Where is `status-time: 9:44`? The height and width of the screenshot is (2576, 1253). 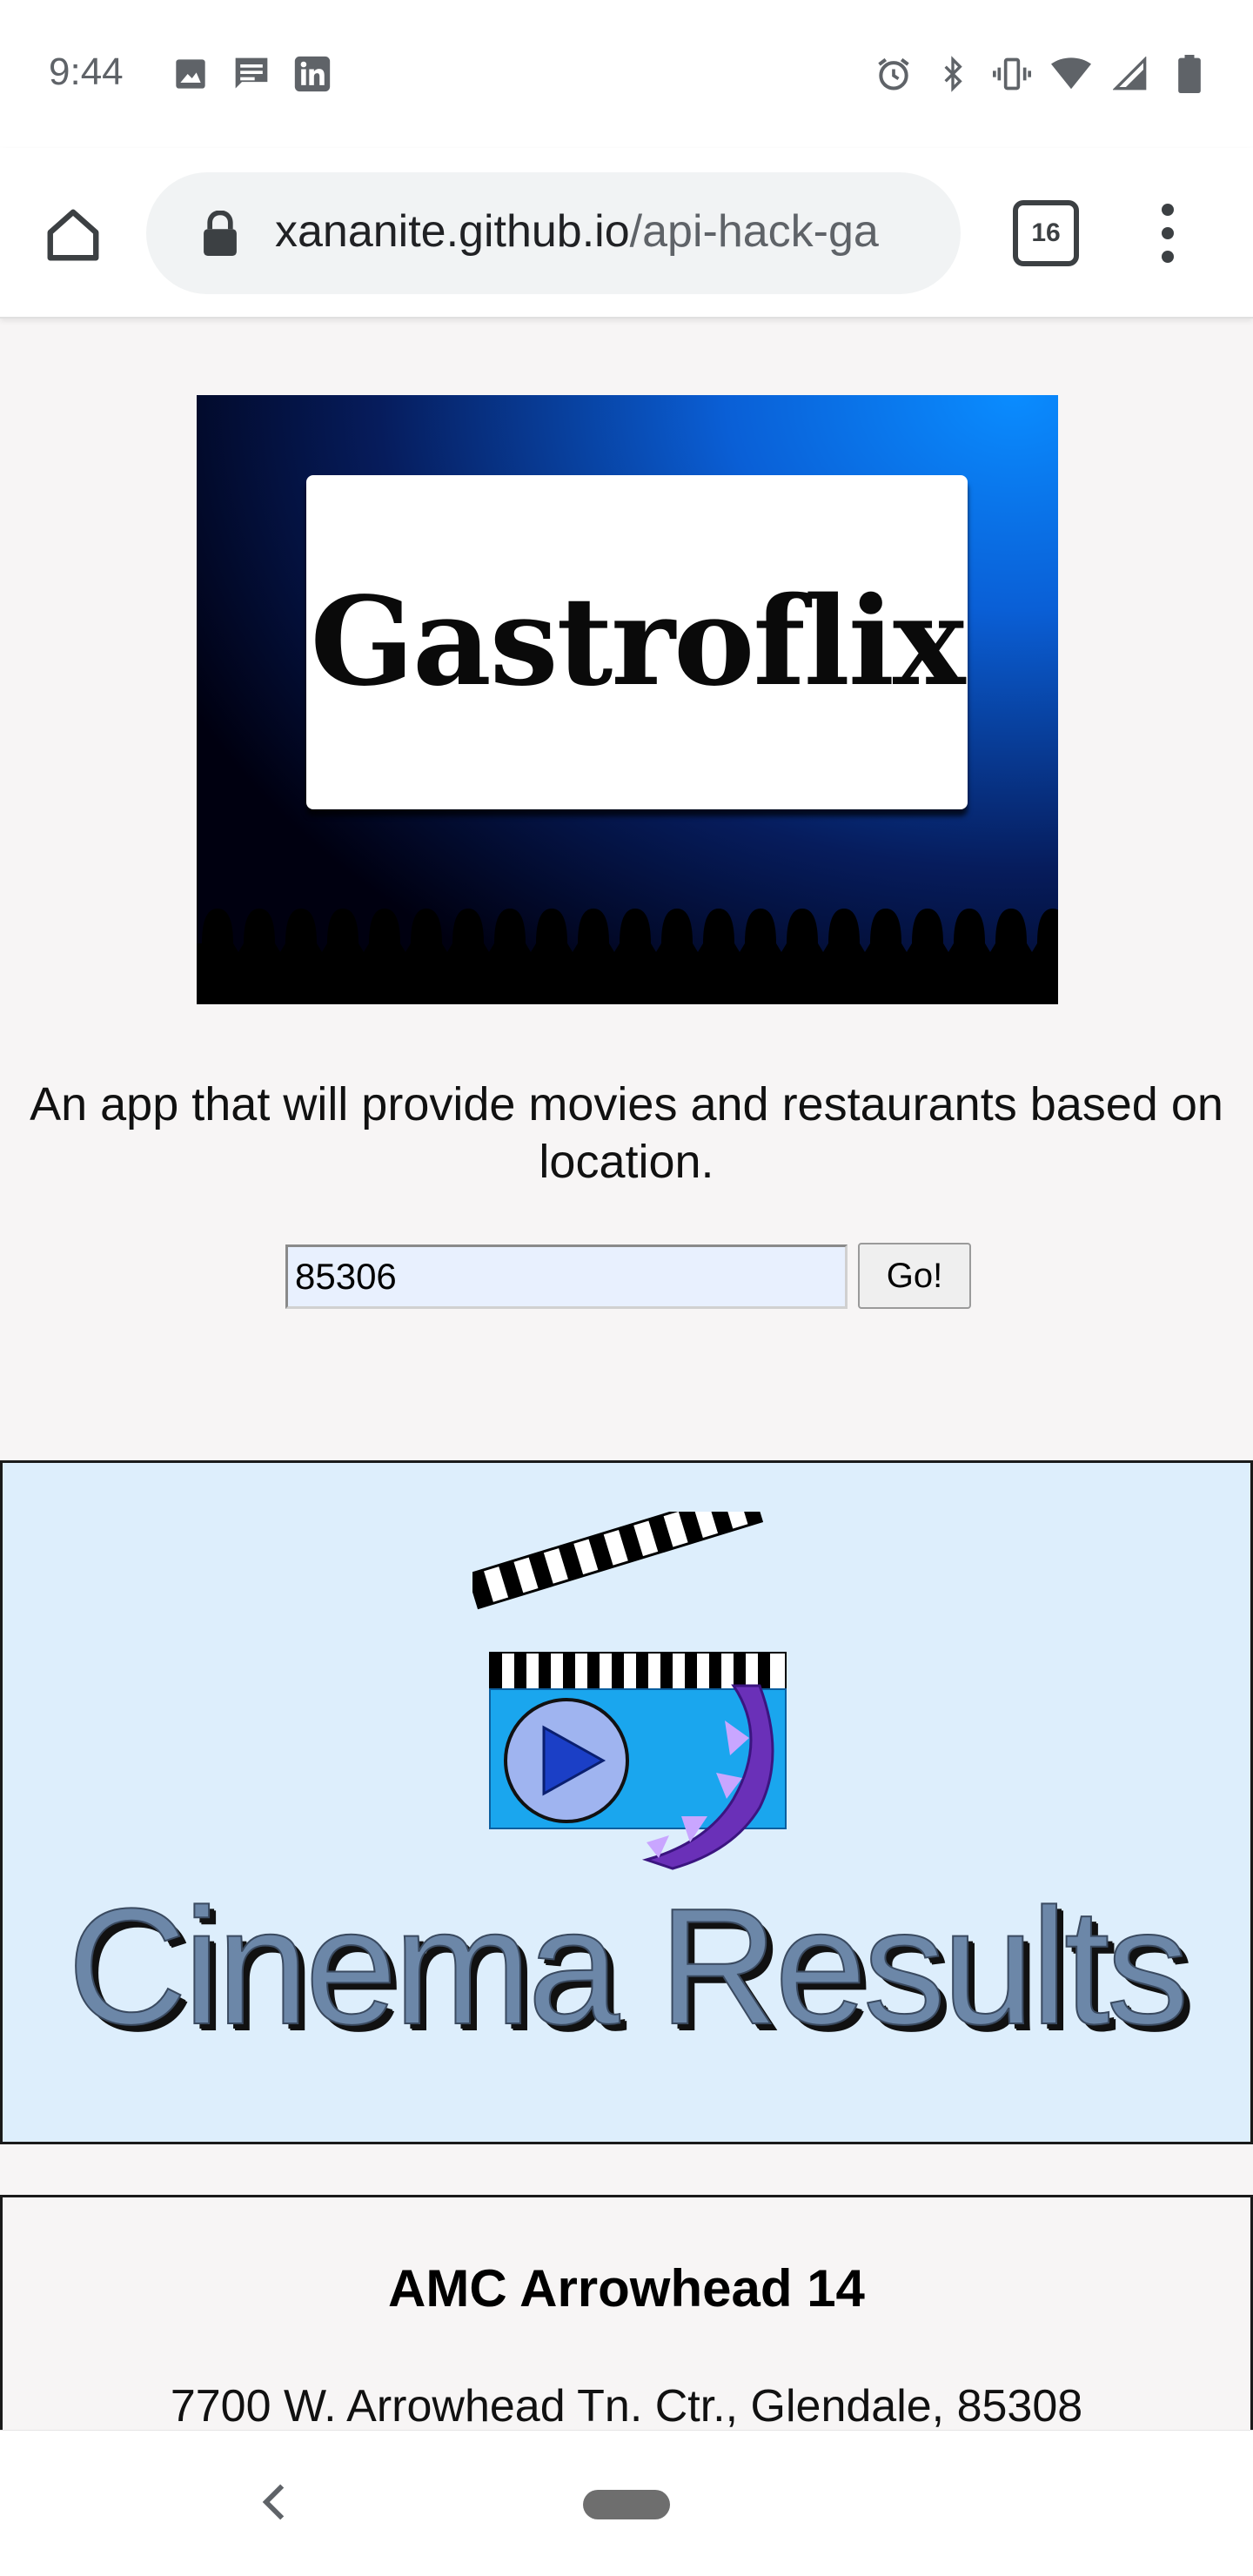 status-time: 9:44 is located at coordinates (86, 71).